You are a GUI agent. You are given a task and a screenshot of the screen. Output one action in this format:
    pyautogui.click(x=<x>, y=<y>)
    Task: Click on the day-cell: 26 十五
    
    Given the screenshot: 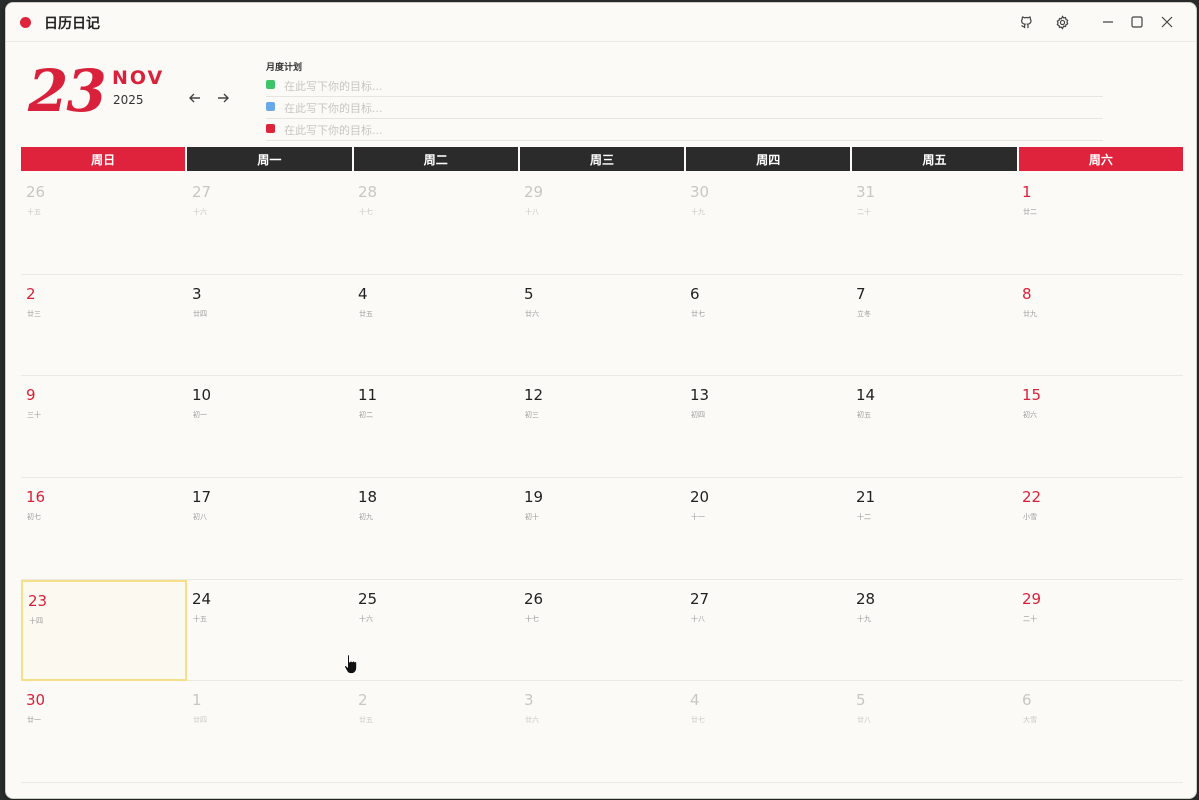 What is the action you would take?
    pyautogui.click(x=104, y=224)
    